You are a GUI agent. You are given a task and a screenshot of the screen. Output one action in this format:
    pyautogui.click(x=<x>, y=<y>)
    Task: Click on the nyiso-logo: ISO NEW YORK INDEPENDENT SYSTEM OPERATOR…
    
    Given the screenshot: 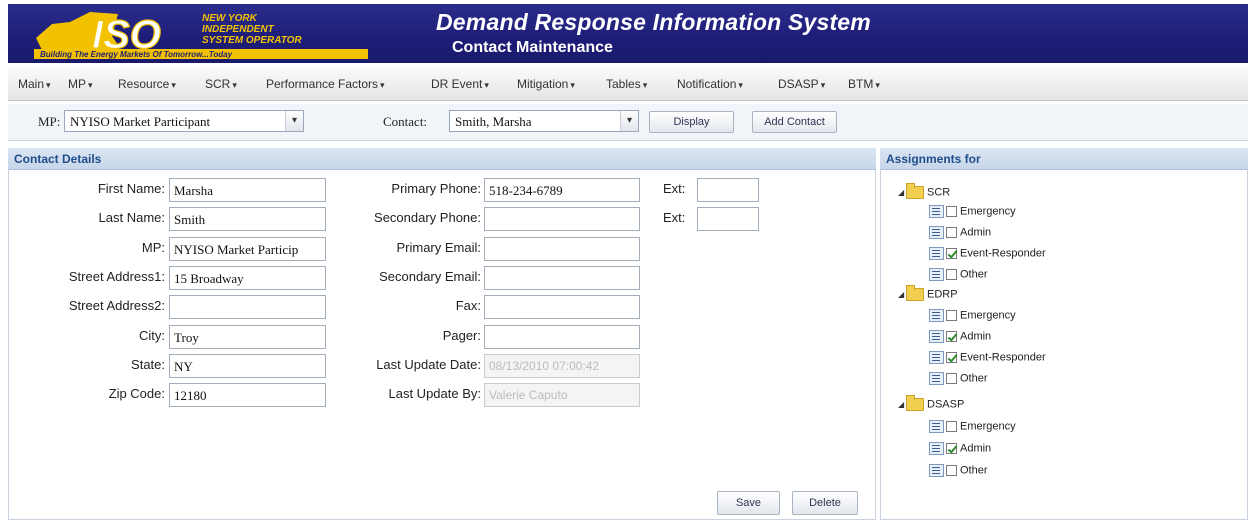 What is the action you would take?
    pyautogui.click(x=201, y=35)
    